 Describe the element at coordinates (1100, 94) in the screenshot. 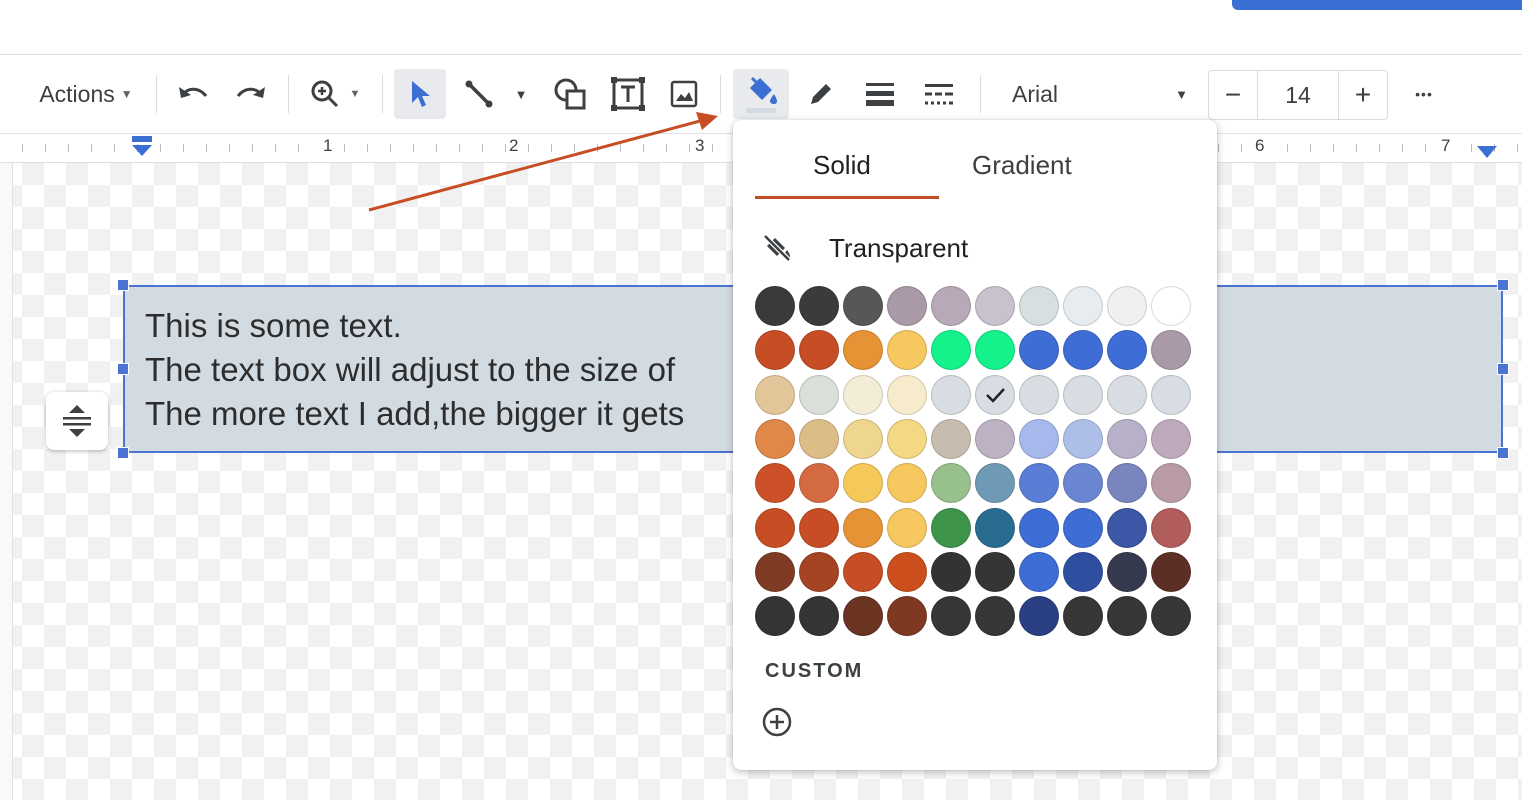

I see `font-family-select: Arial ▼` at that location.